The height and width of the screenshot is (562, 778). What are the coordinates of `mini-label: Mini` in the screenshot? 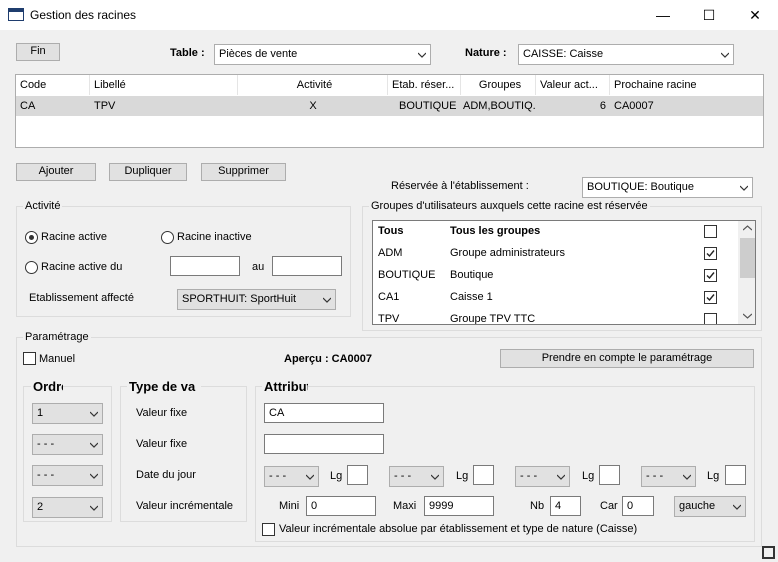 It's located at (289, 506).